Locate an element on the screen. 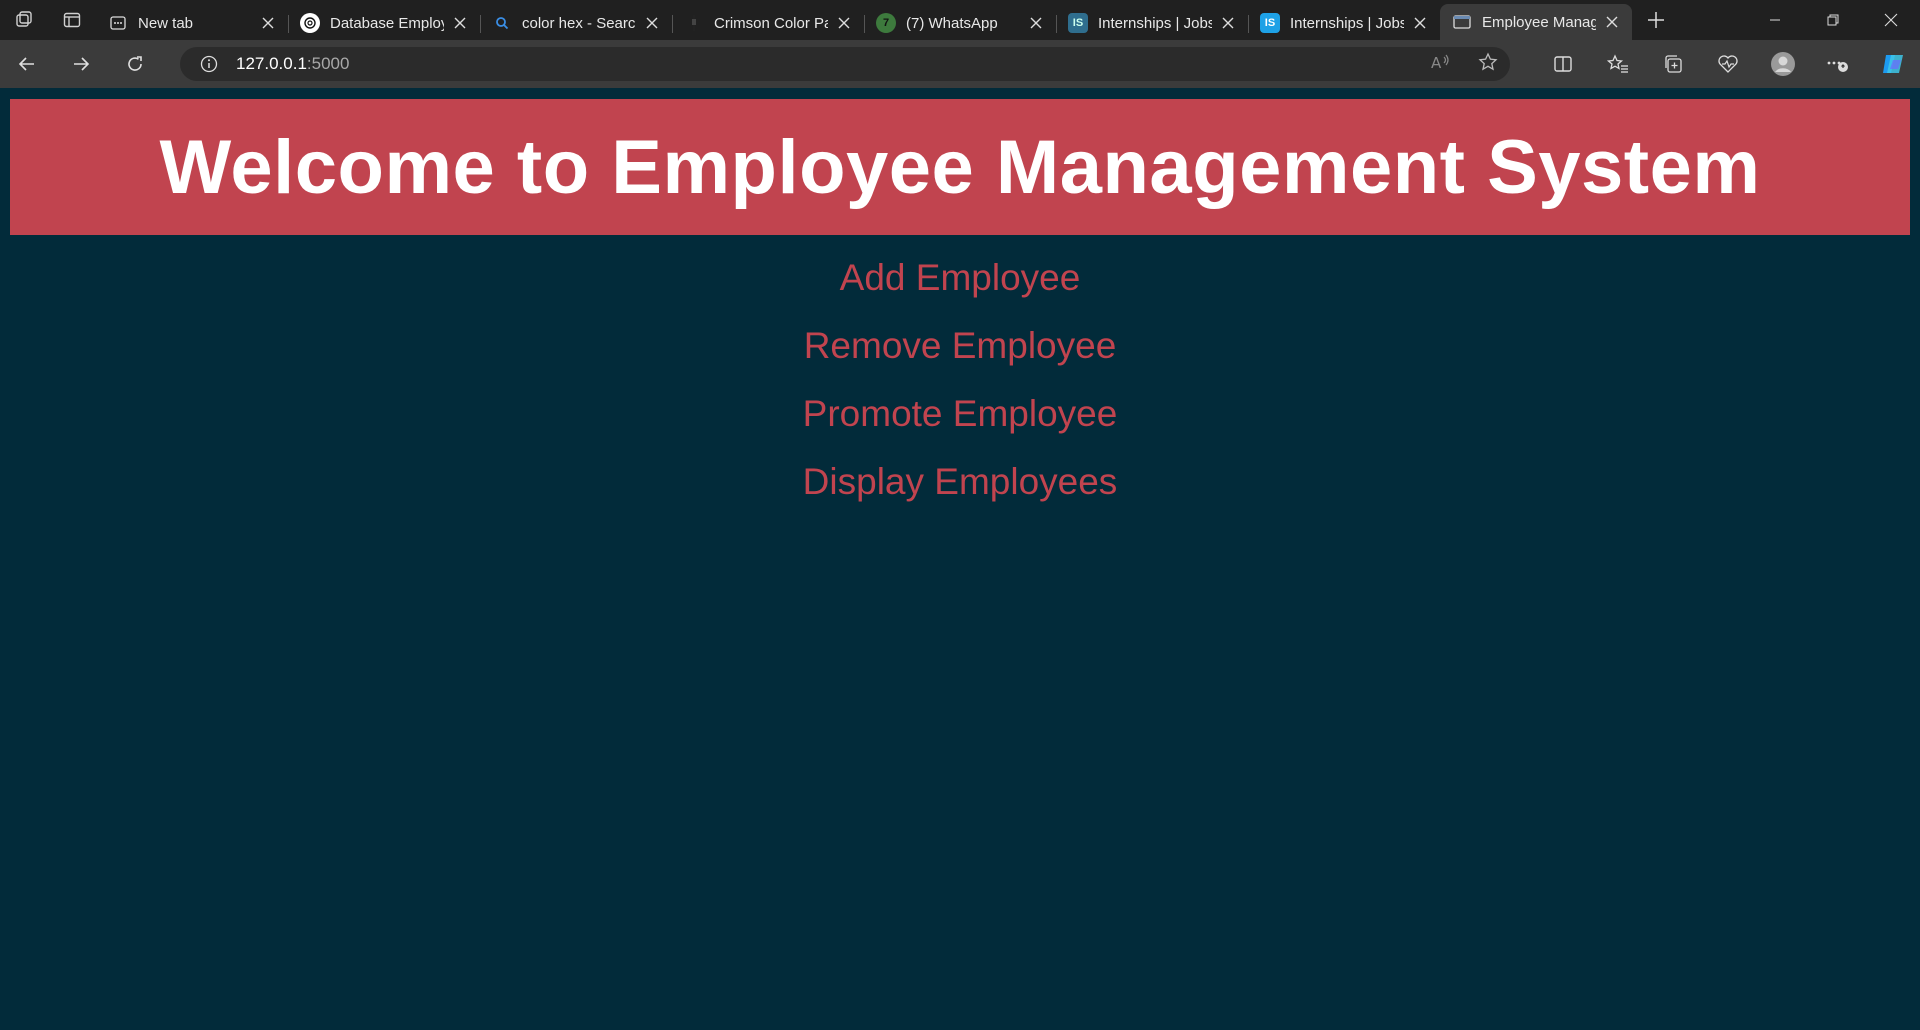  settings-more-icon is located at coordinates (1837, 64).